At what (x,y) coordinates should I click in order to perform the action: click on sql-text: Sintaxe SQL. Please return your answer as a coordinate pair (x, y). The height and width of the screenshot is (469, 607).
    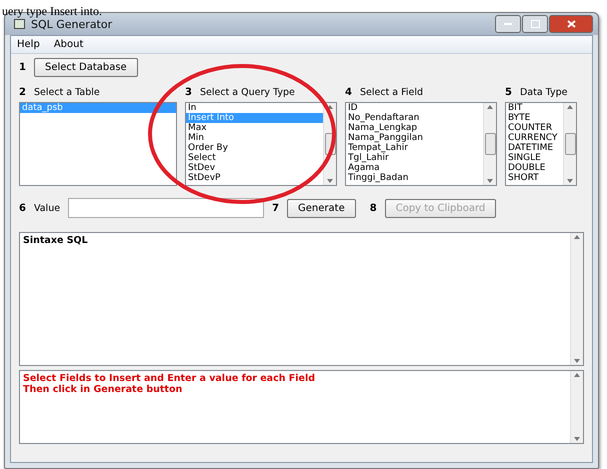
    Looking at the image, I should click on (55, 240).